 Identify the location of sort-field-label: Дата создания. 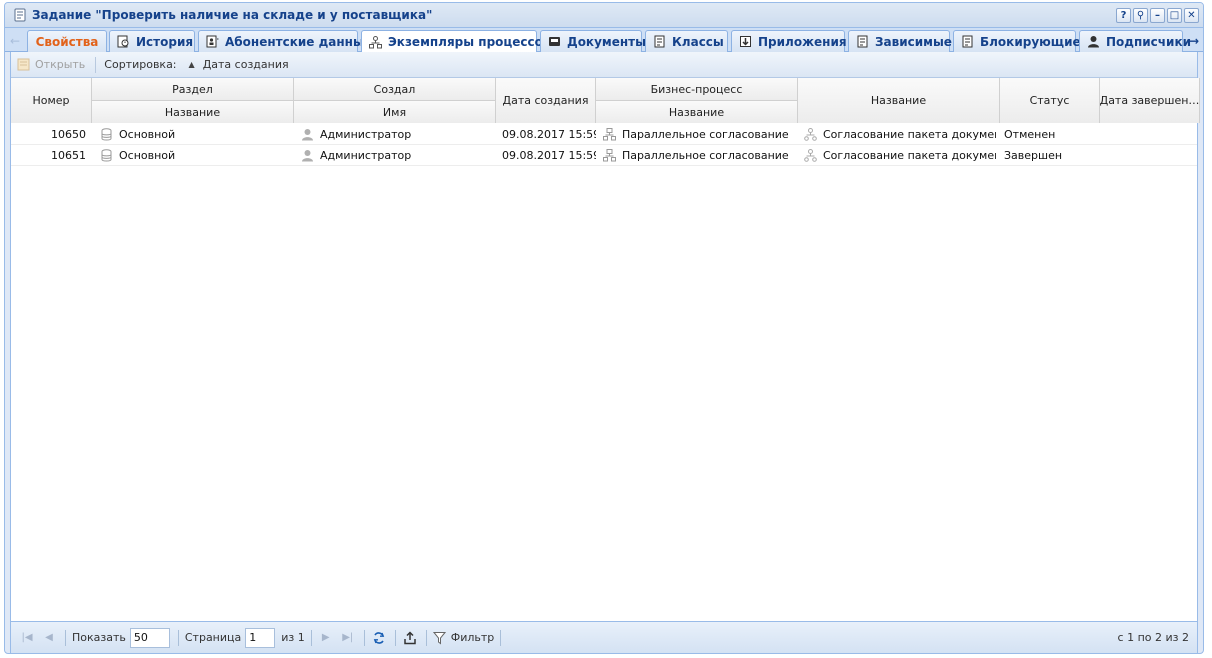
(245, 64).